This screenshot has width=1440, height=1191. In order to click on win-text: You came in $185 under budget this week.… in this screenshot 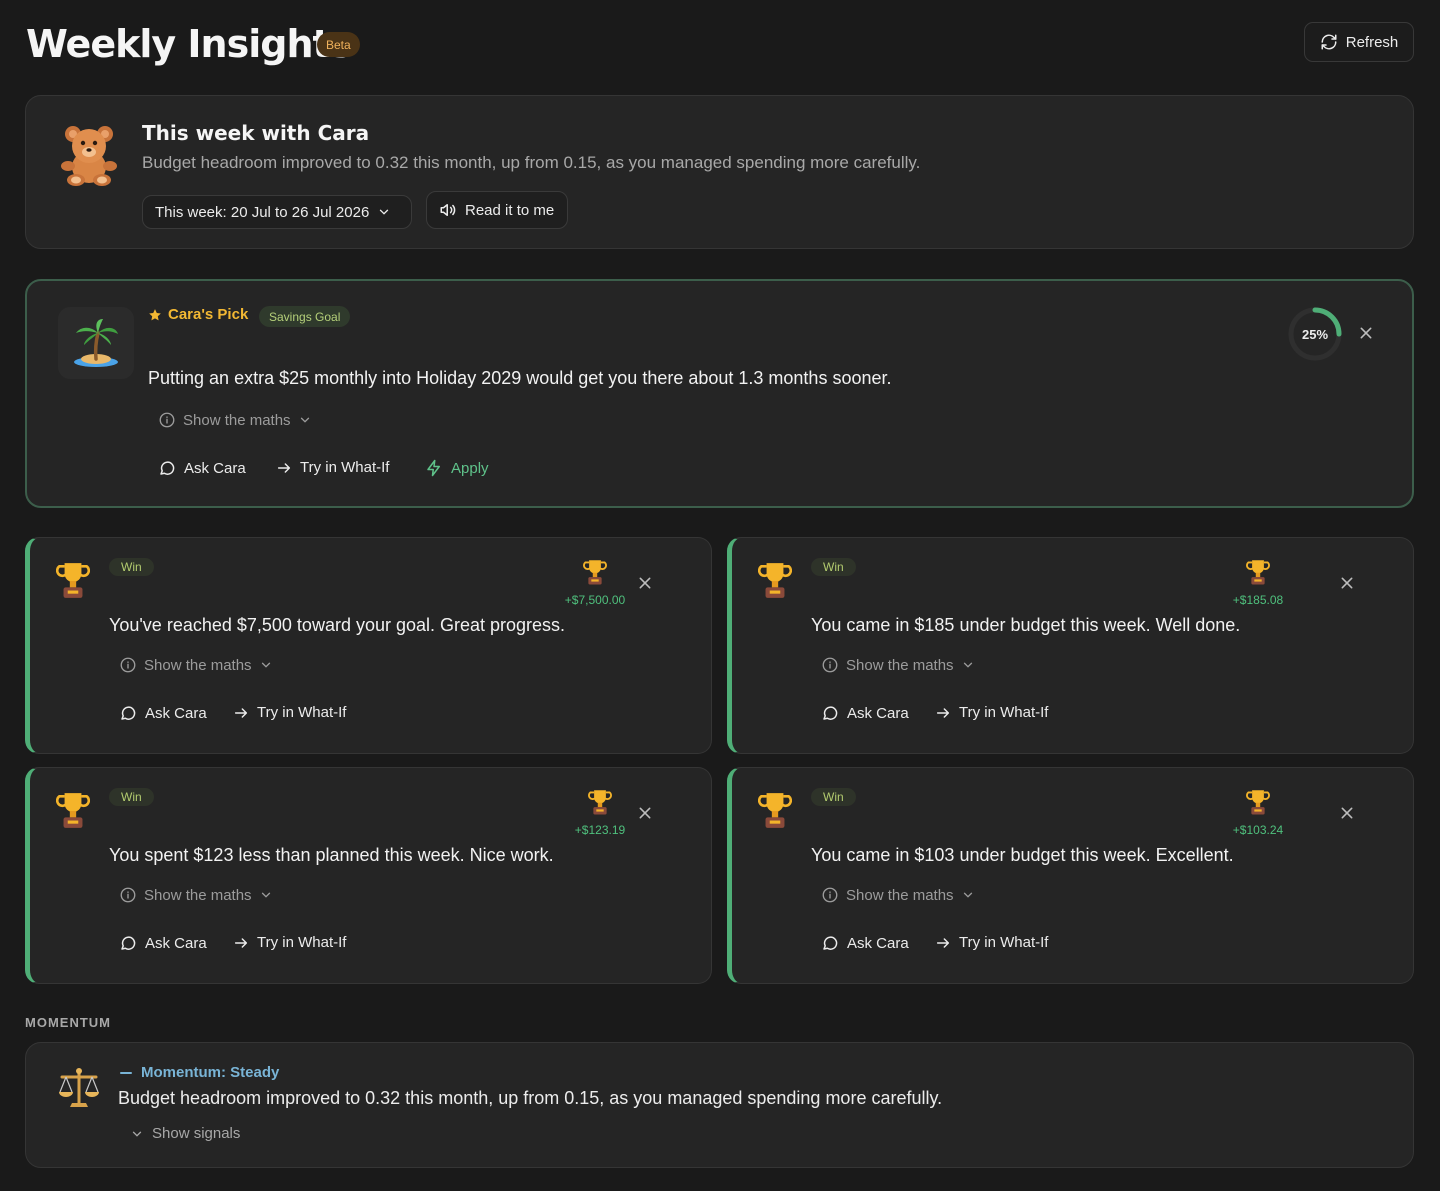, I will do `click(1026, 625)`.